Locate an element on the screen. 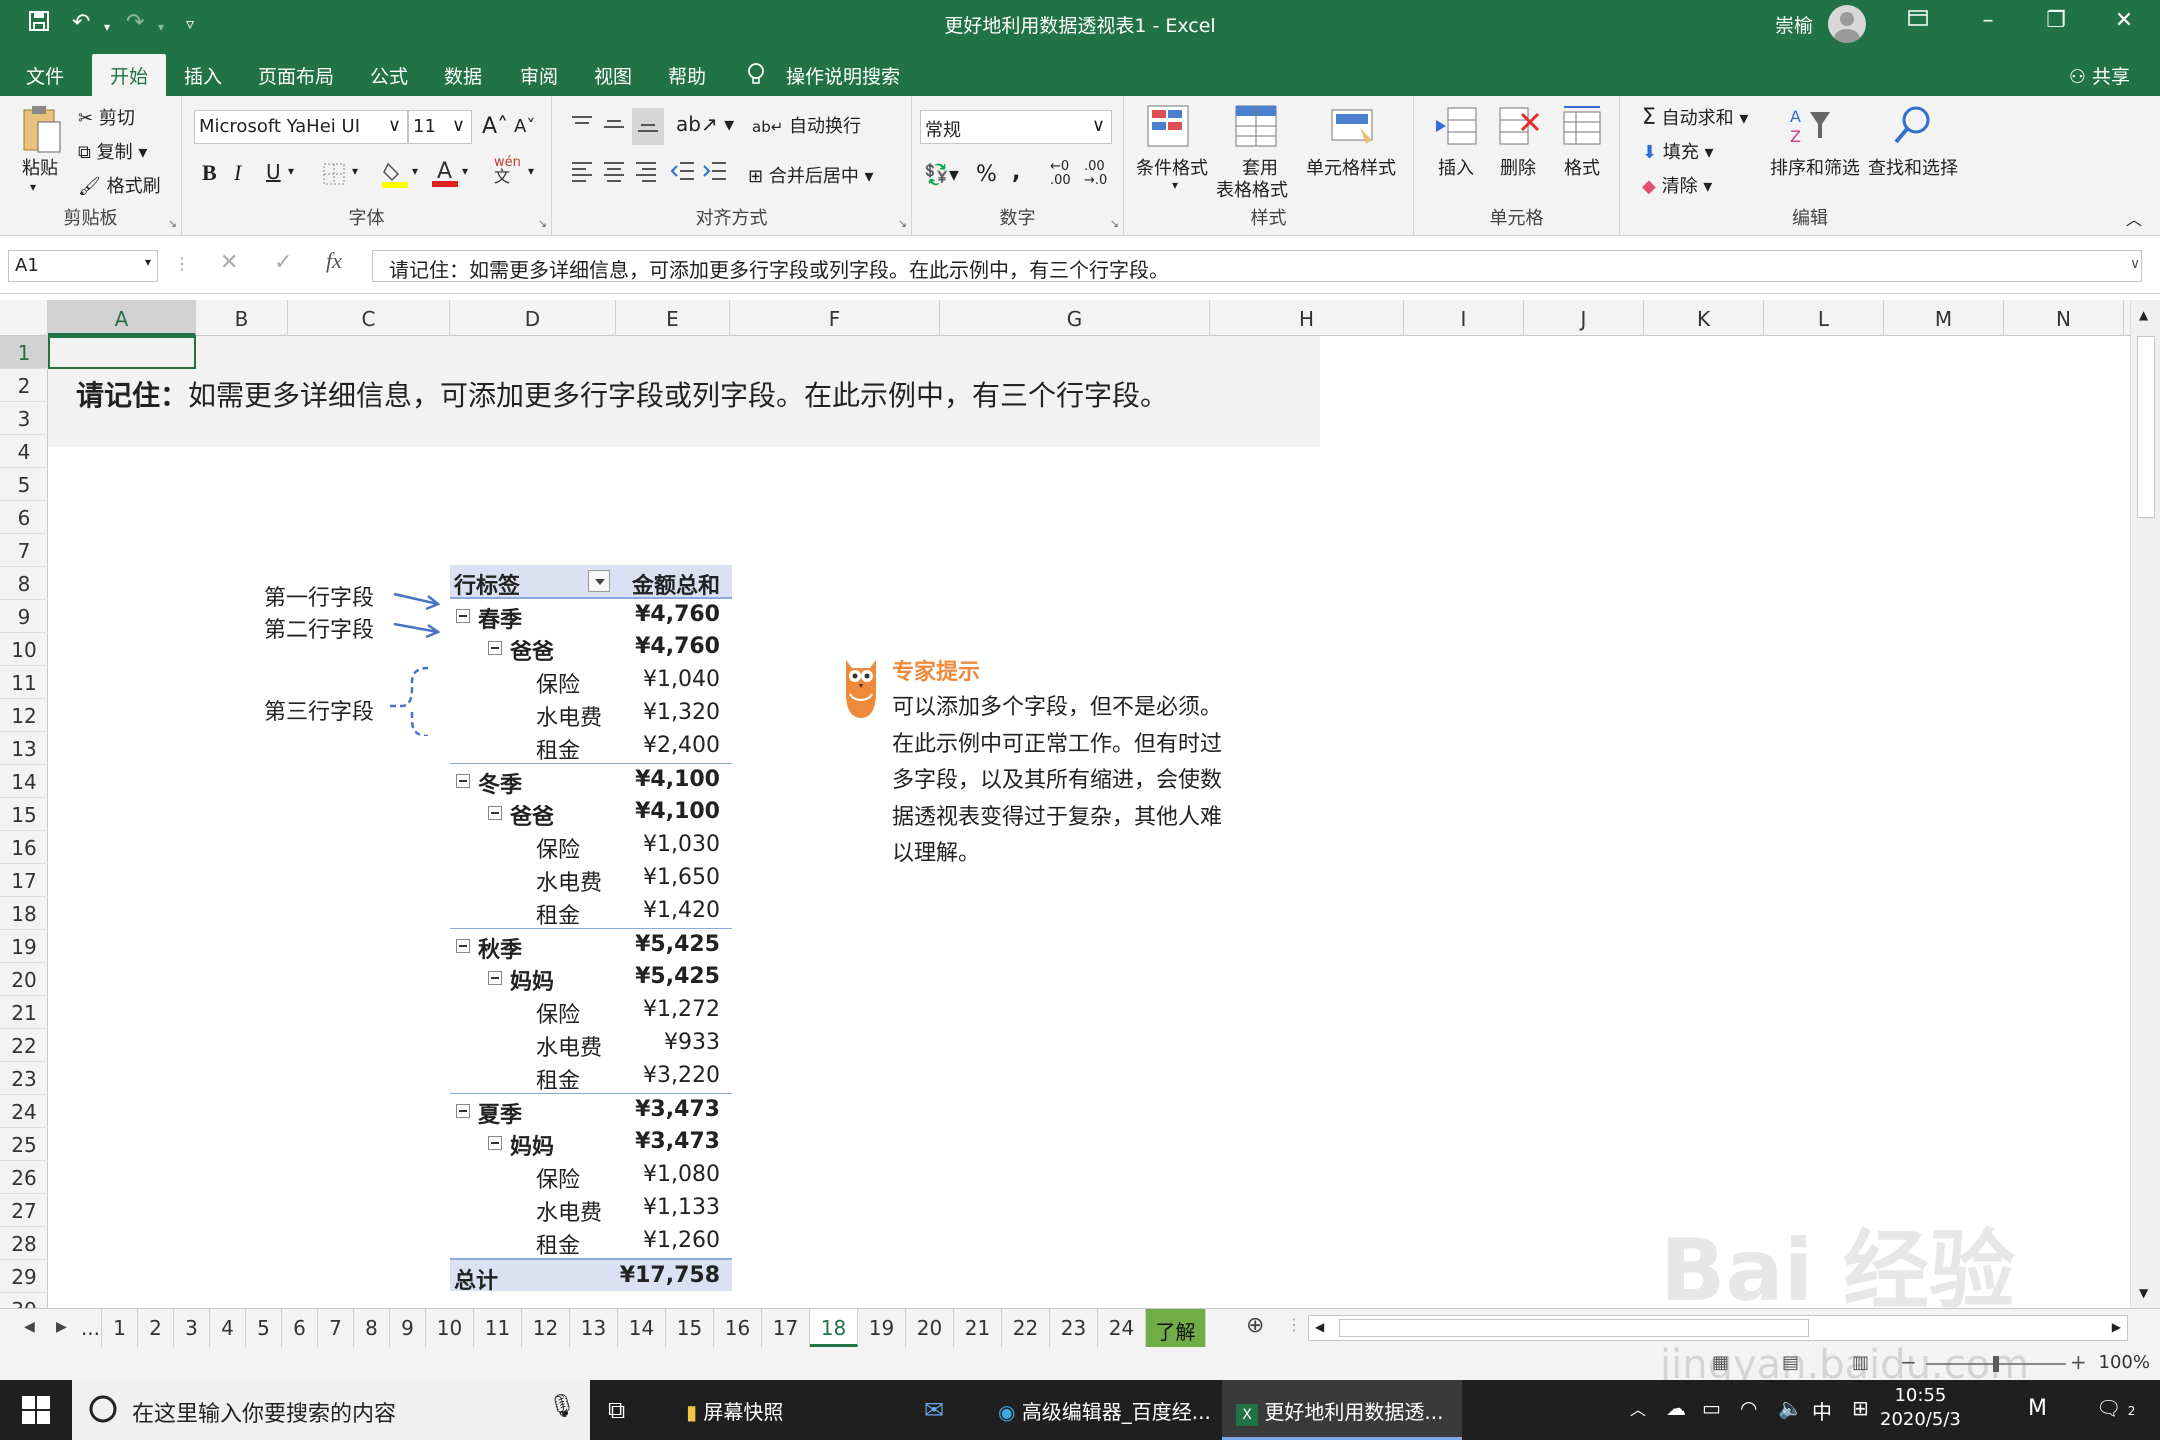 The height and width of the screenshot is (1440, 2160). row-header: 4 is located at coordinates (24, 451).